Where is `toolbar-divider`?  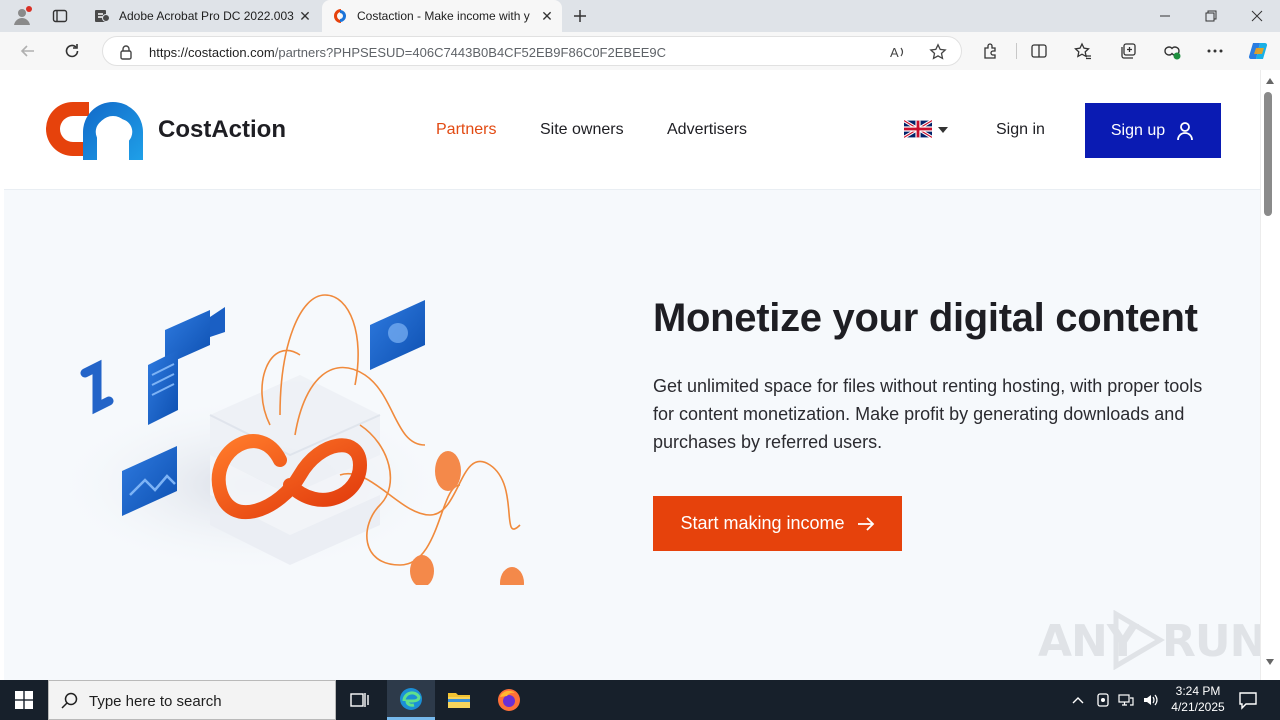
toolbar-divider is located at coordinates (1016, 51).